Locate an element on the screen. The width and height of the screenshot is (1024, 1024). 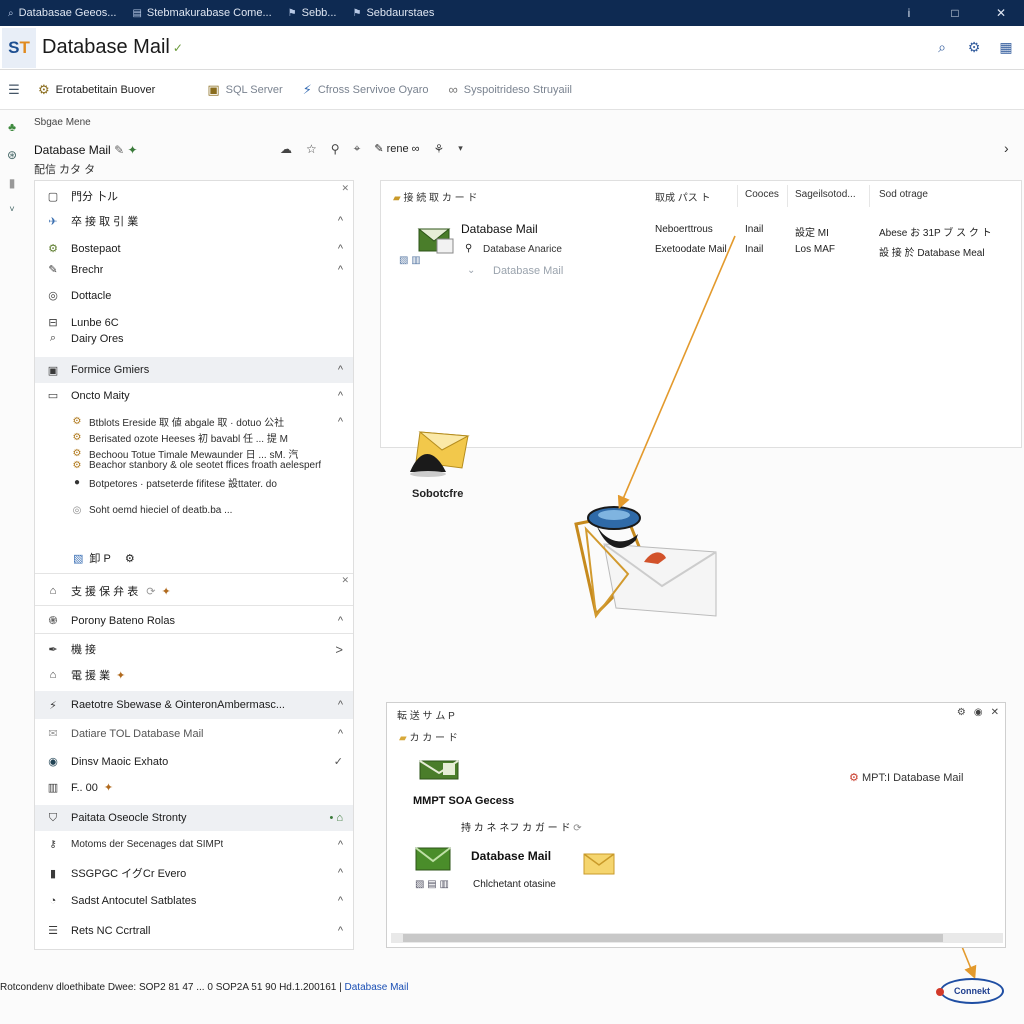
folder-label: カ カ ー ド is located at coordinates (433, 738).